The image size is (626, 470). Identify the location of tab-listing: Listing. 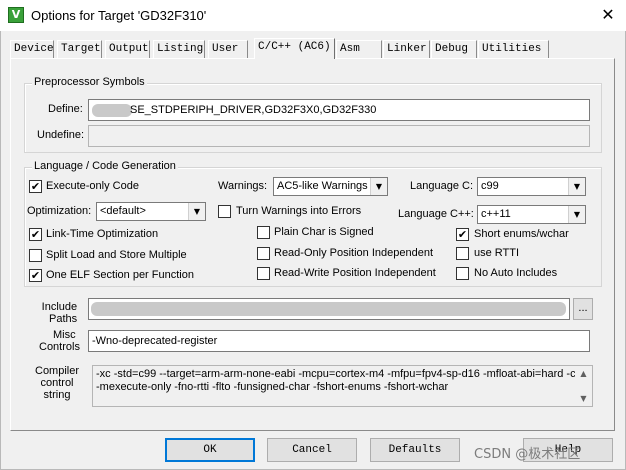
(179, 49).